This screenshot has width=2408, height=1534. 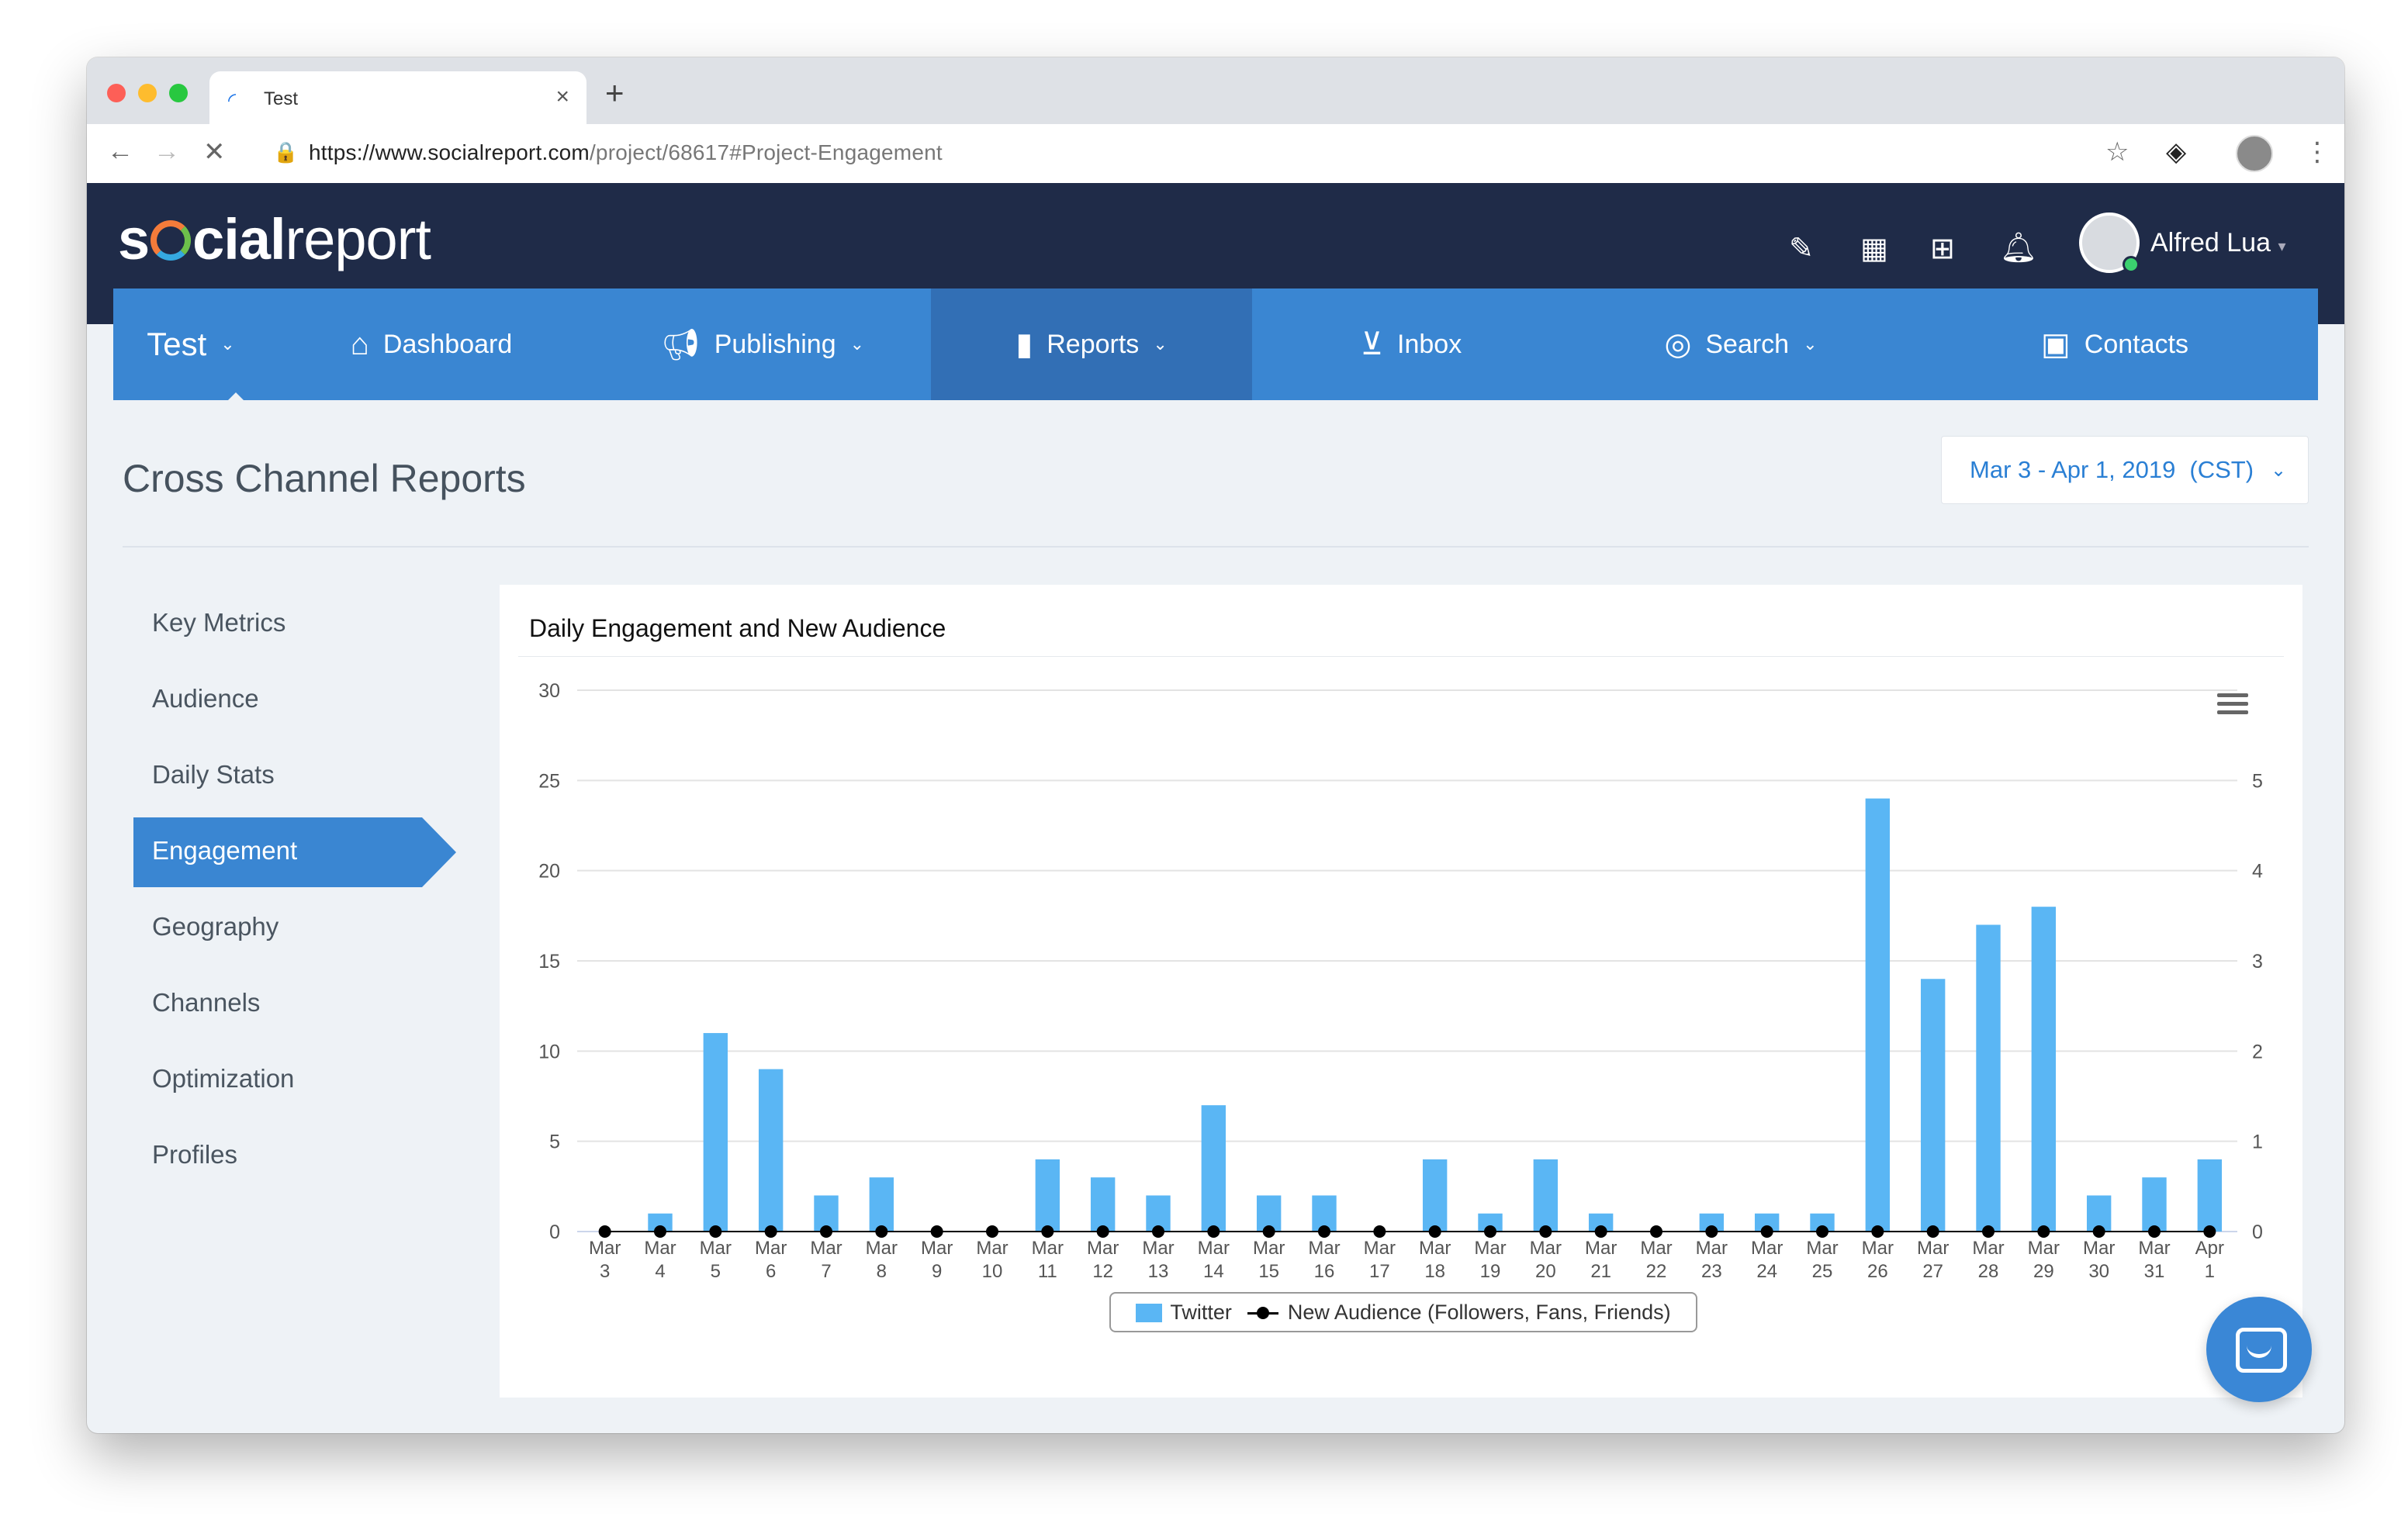 I want to click on x-tick-label-day: 20, so click(x=1545, y=1271).